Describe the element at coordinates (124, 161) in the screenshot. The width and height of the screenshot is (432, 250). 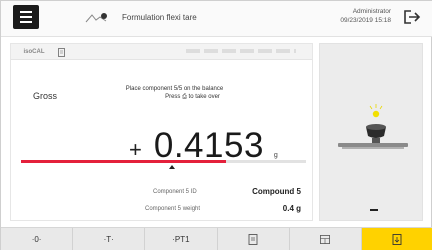
I see `progress-fill` at that location.